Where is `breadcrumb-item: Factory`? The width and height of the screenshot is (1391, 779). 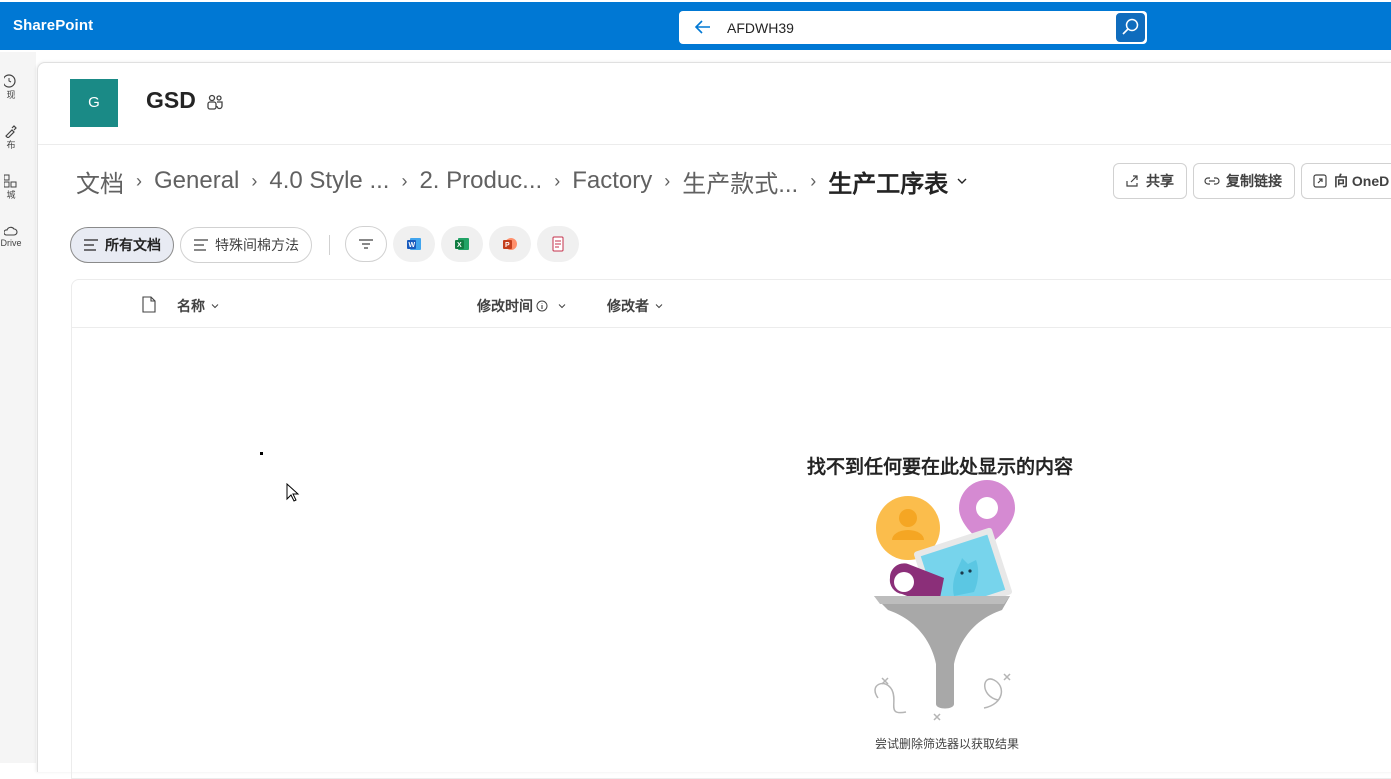 breadcrumb-item: Factory is located at coordinates (612, 181).